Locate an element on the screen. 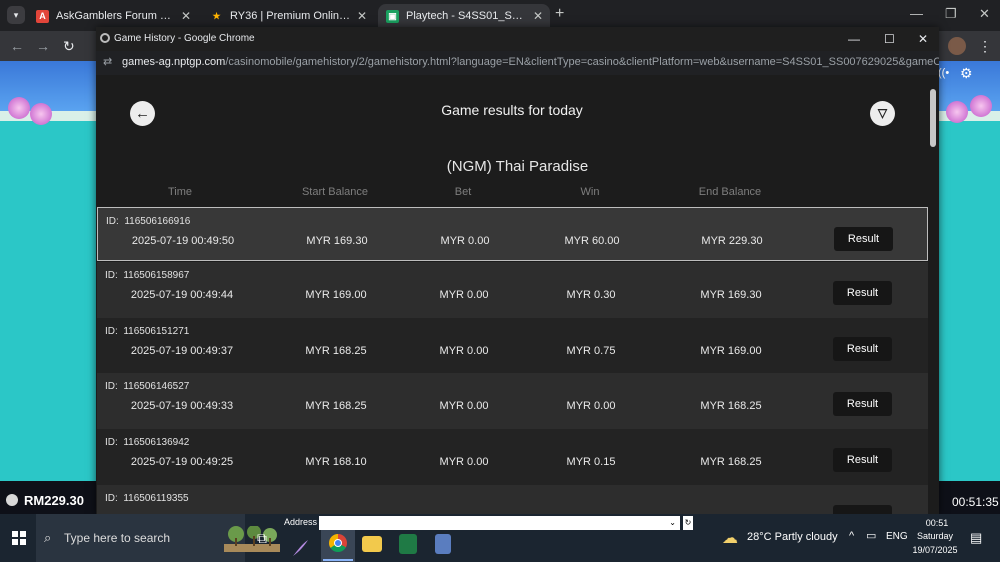  page-title: Game results for today is located at coordinates (512, 110).